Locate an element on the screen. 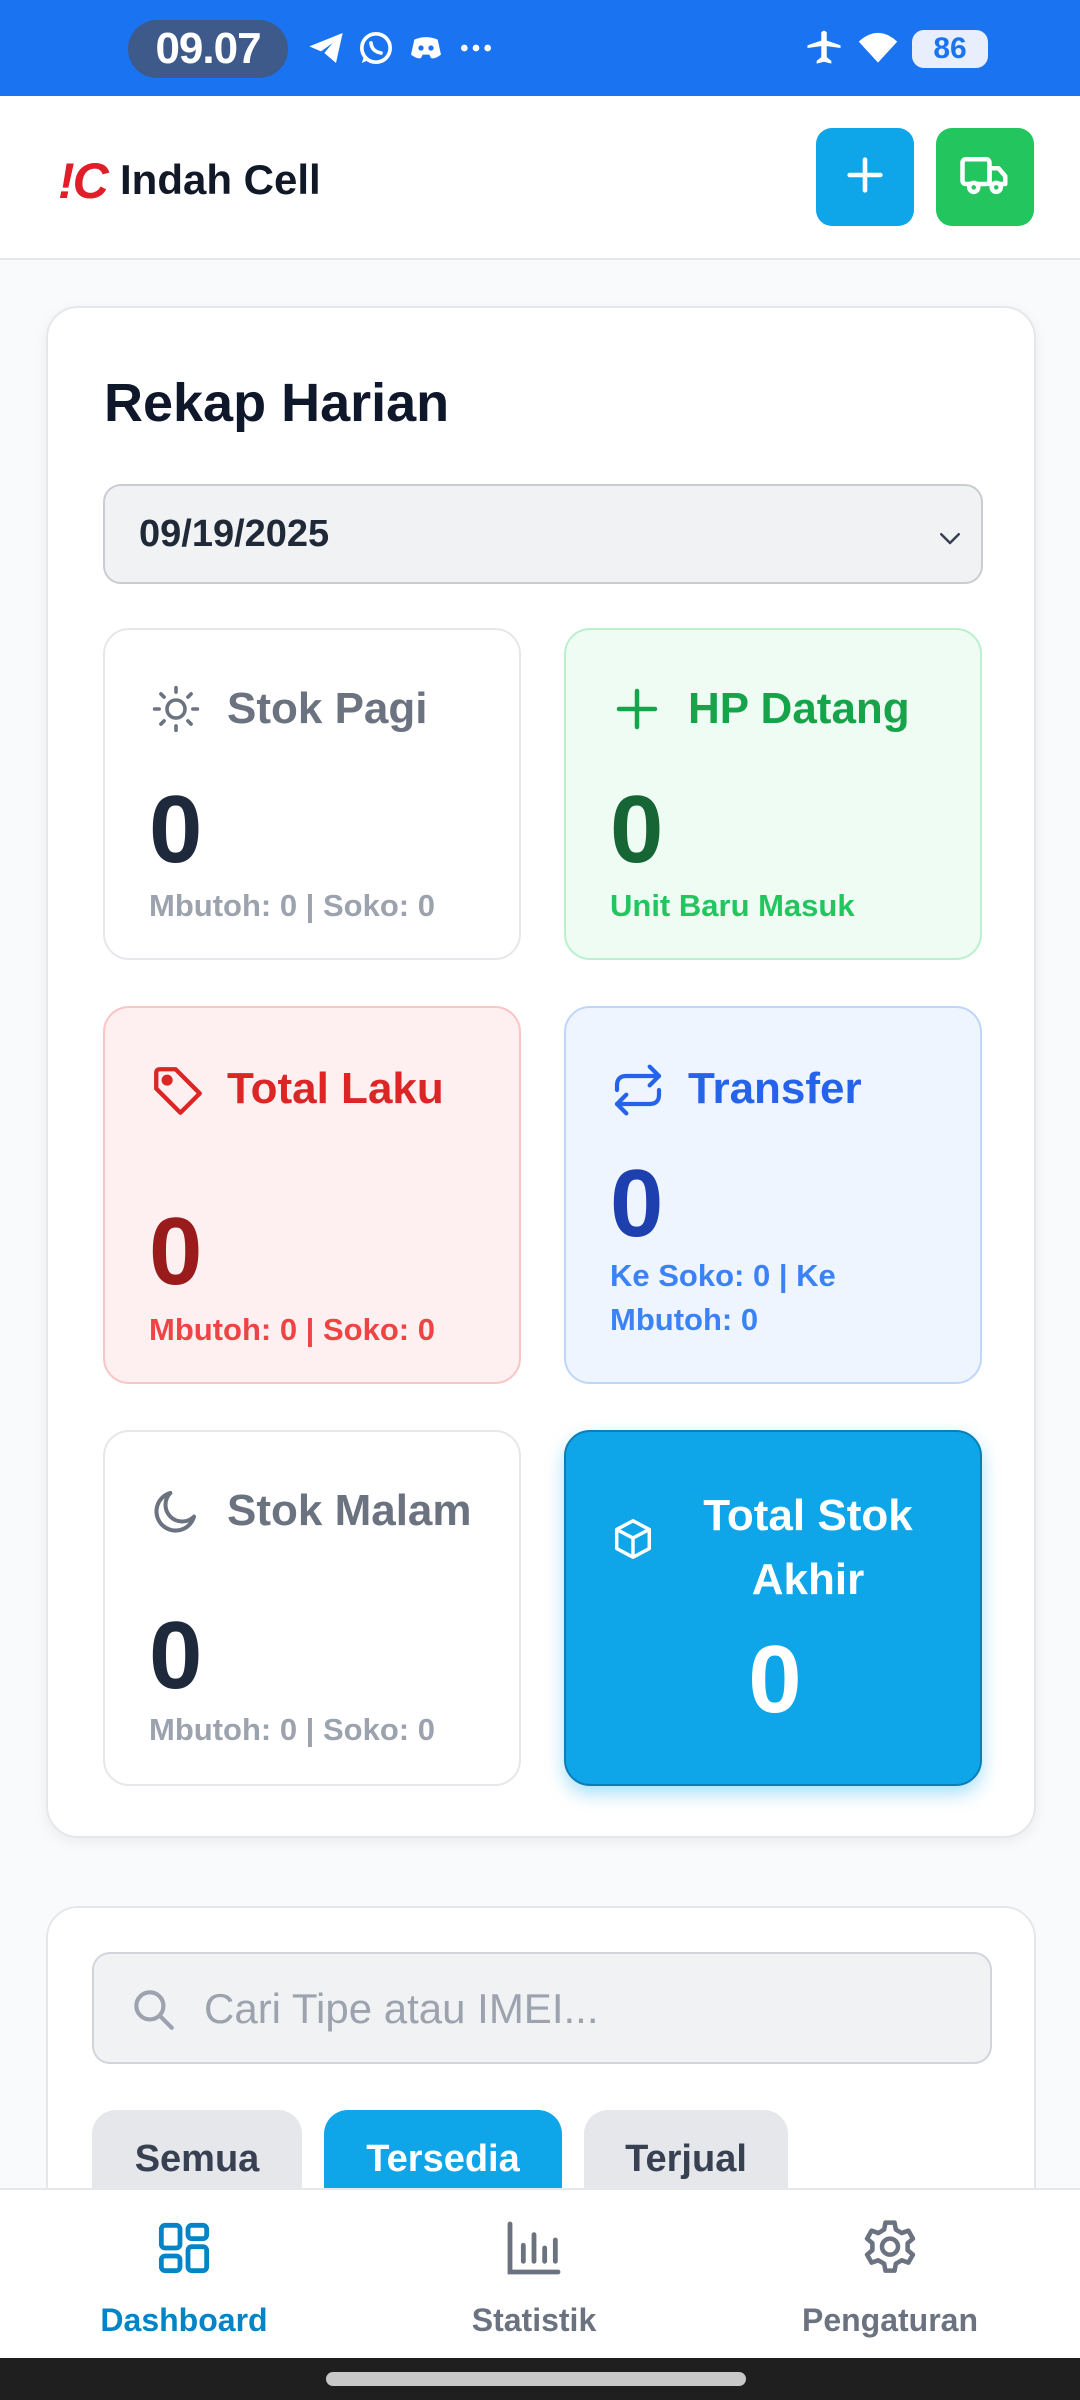  recap-title: Rekap Harian is located at coordinates (277, 403).